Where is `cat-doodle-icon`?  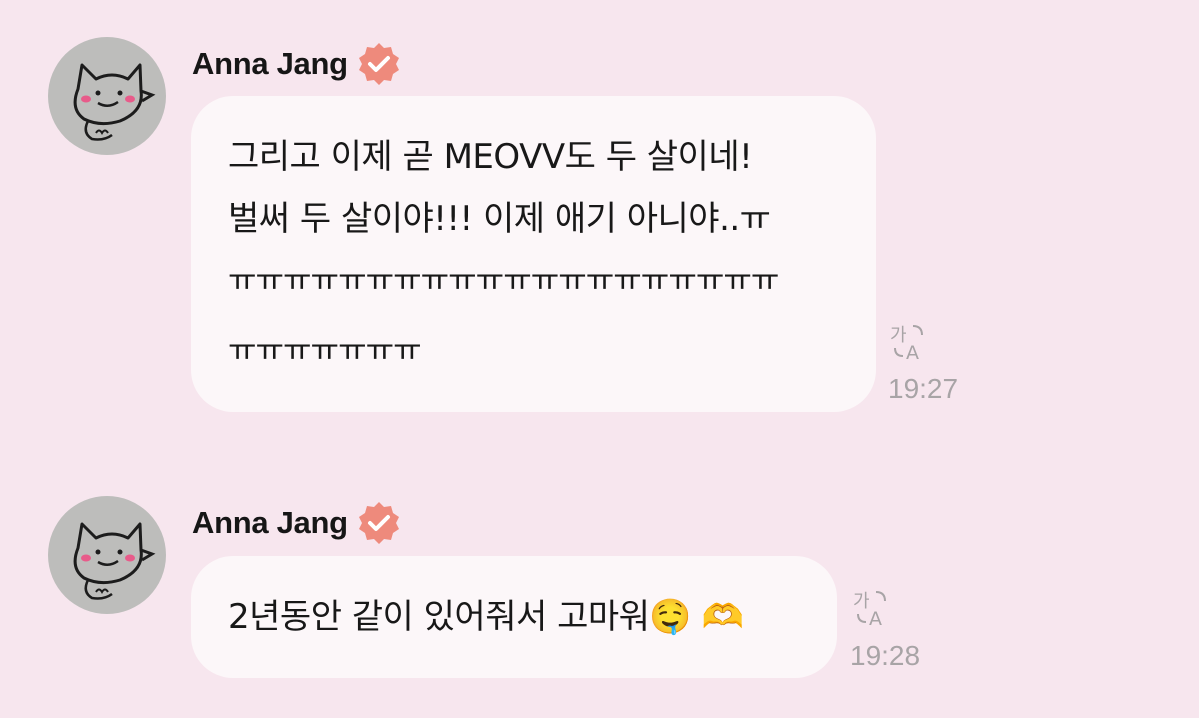
cat-doodle-icon is located at coordinates (114, 561).